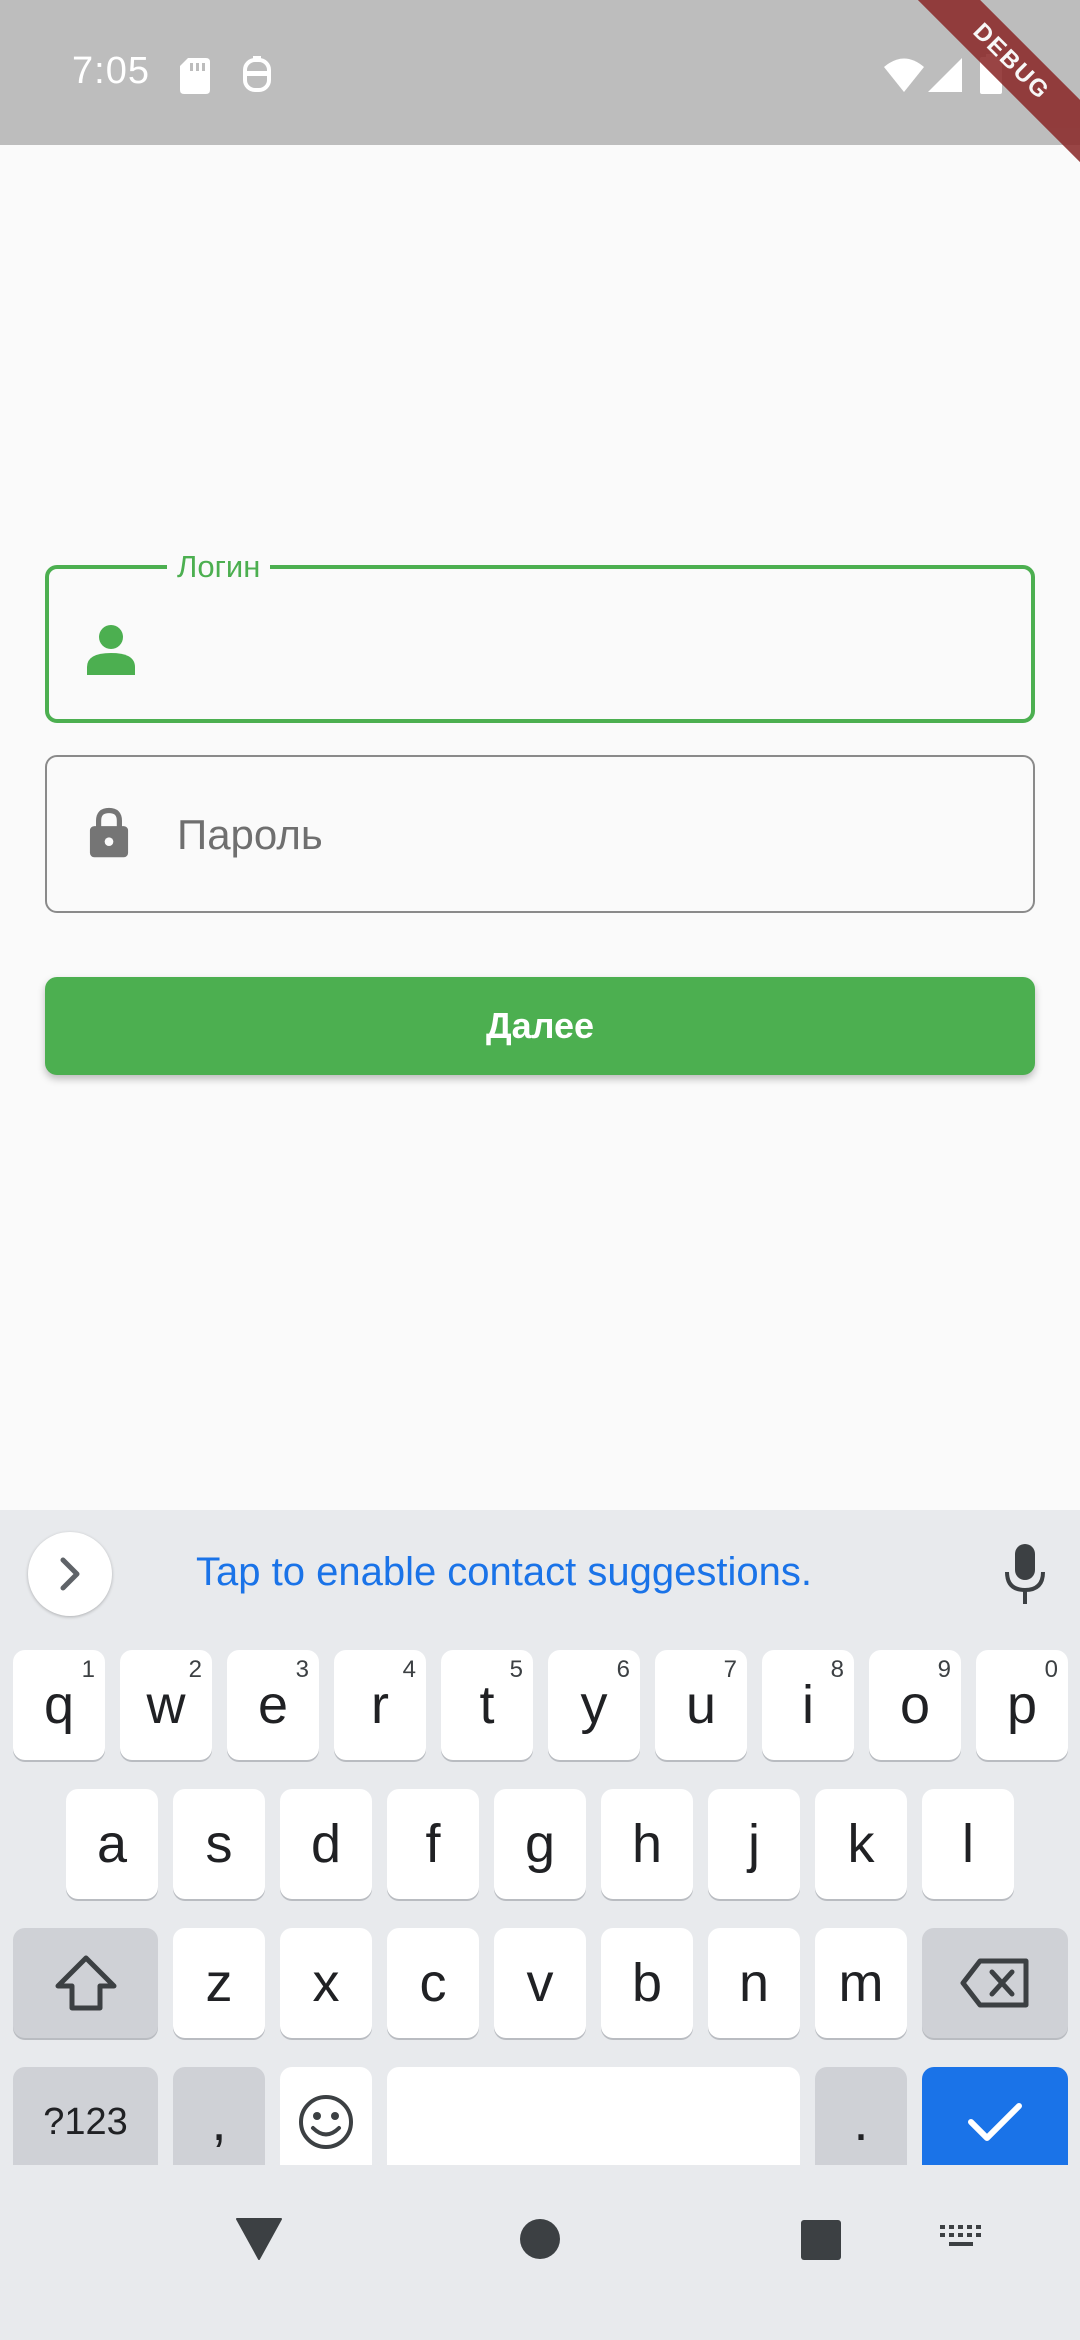 The width and height of the screenshot is (1080, 2340). What do you see at coordinates (219, 1983) in the screenshot?
I see `key-z: z` at bounding box center [219, 1983].